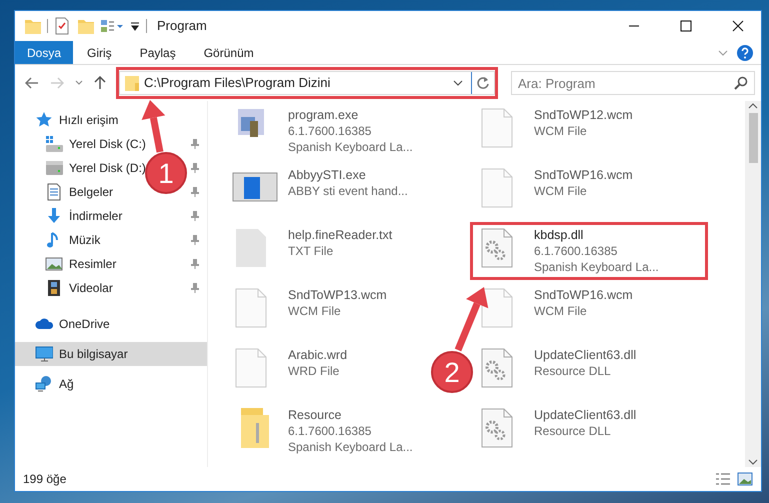 The height and width of the screenshot is (503, 769). What do you see at coordinates (745, 52) in the screenshot?
I see `help-icon` at bounding box center [745, 52].